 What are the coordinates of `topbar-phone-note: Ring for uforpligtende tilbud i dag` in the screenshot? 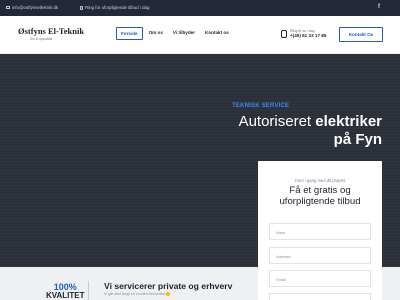 It's located at (114, 7).